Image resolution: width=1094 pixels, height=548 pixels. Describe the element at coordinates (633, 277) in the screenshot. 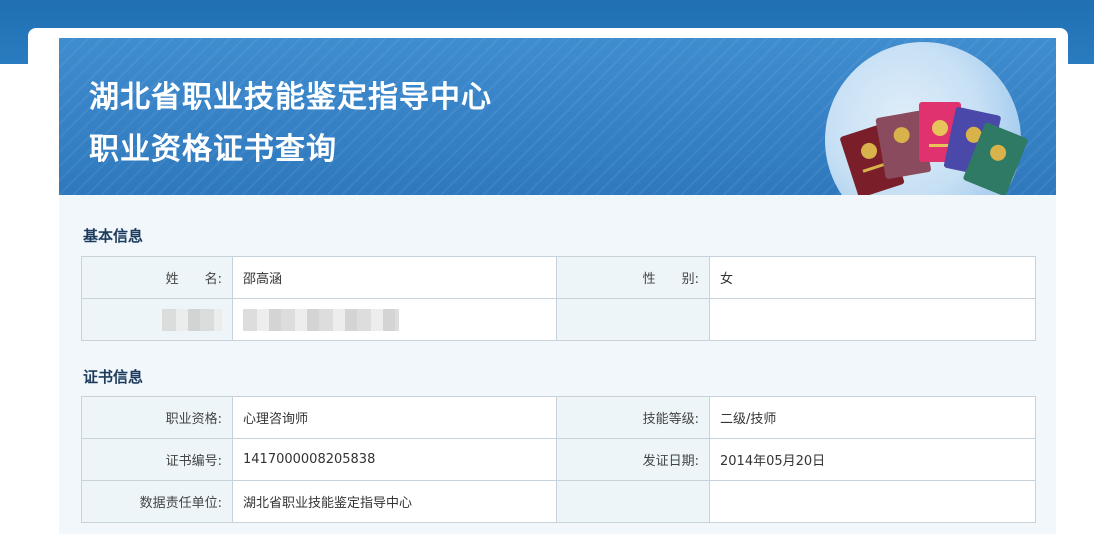

I see `label-gender: 性 别:` at that location.